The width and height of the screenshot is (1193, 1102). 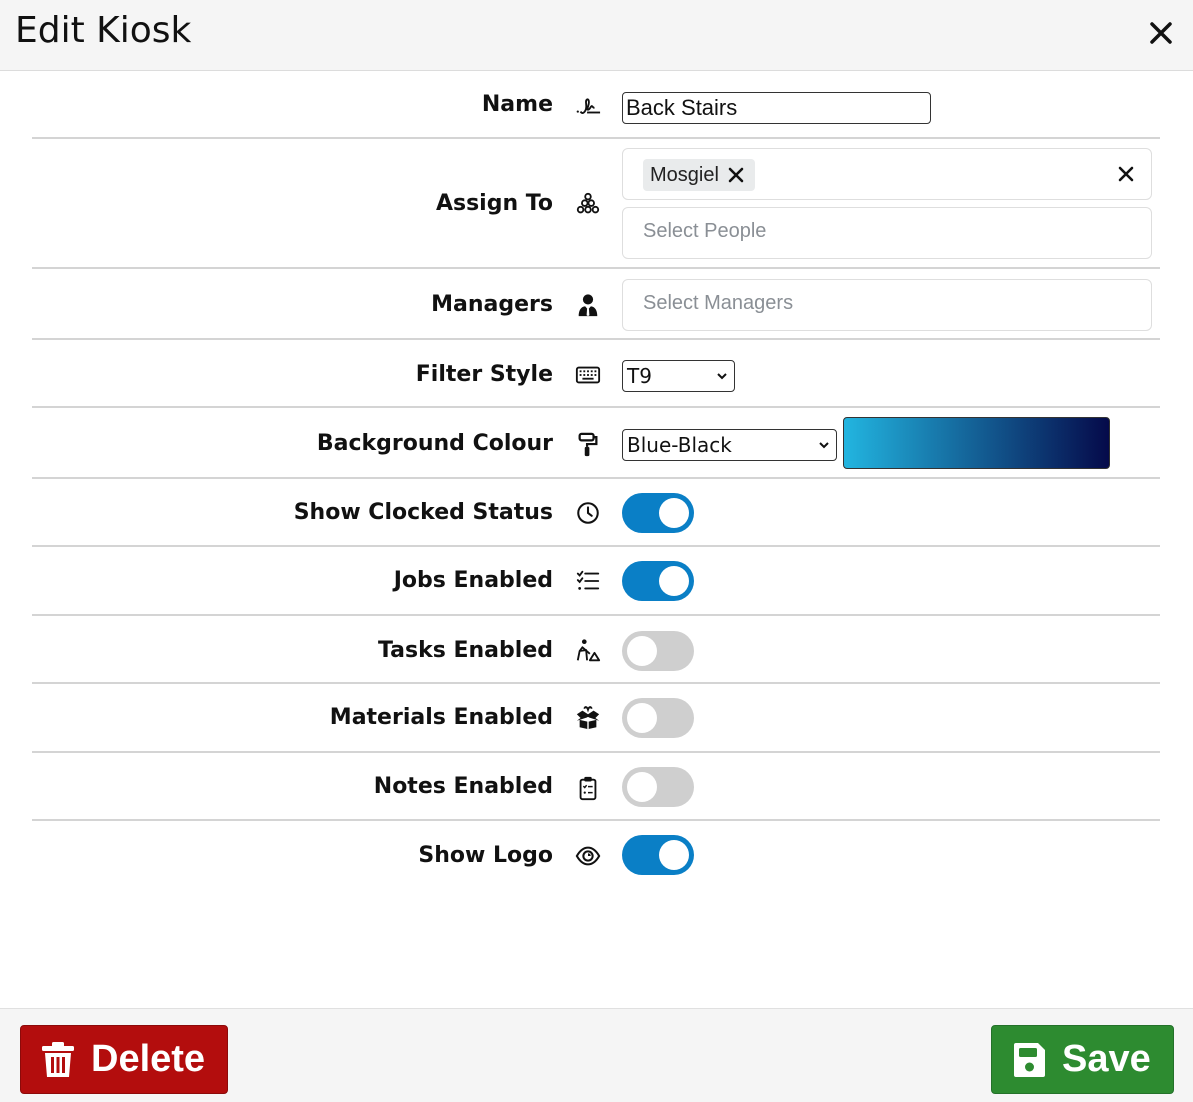 I want to click on row-name: Name, so click(x=596, y=105).